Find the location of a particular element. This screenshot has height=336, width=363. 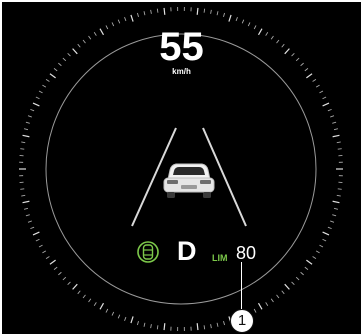

callout-leader-line is located at coordinates (242, 285).